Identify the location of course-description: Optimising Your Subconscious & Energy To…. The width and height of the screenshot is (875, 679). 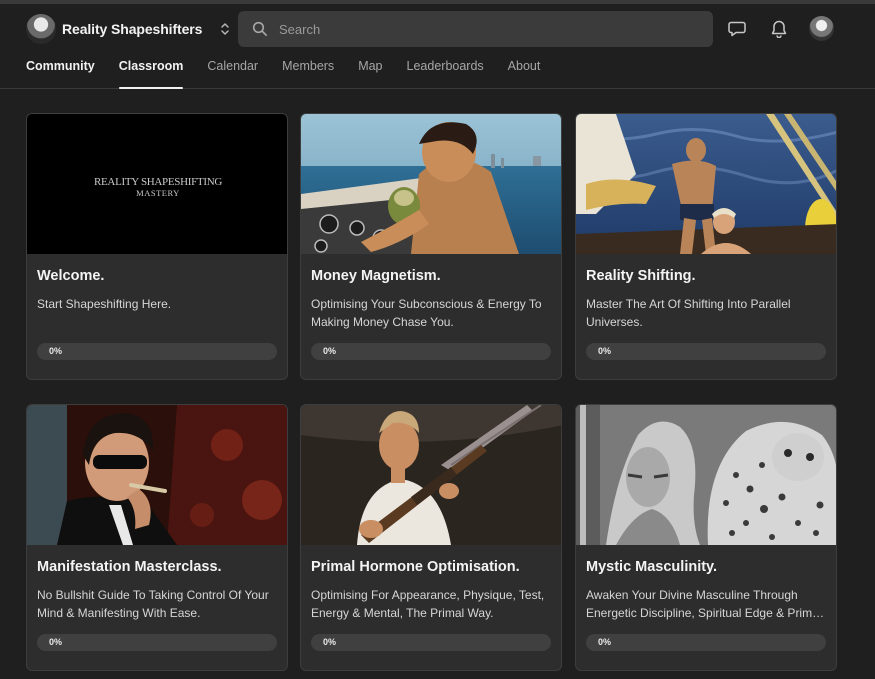
(426, 313).